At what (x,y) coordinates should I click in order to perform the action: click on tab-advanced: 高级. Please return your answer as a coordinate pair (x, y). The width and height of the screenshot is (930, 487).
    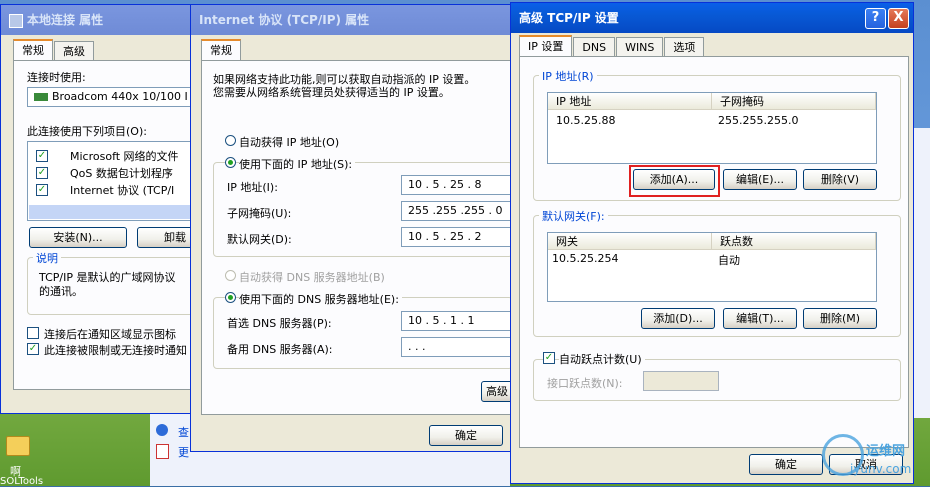
    Looking at the image, I should click on (74, 51).